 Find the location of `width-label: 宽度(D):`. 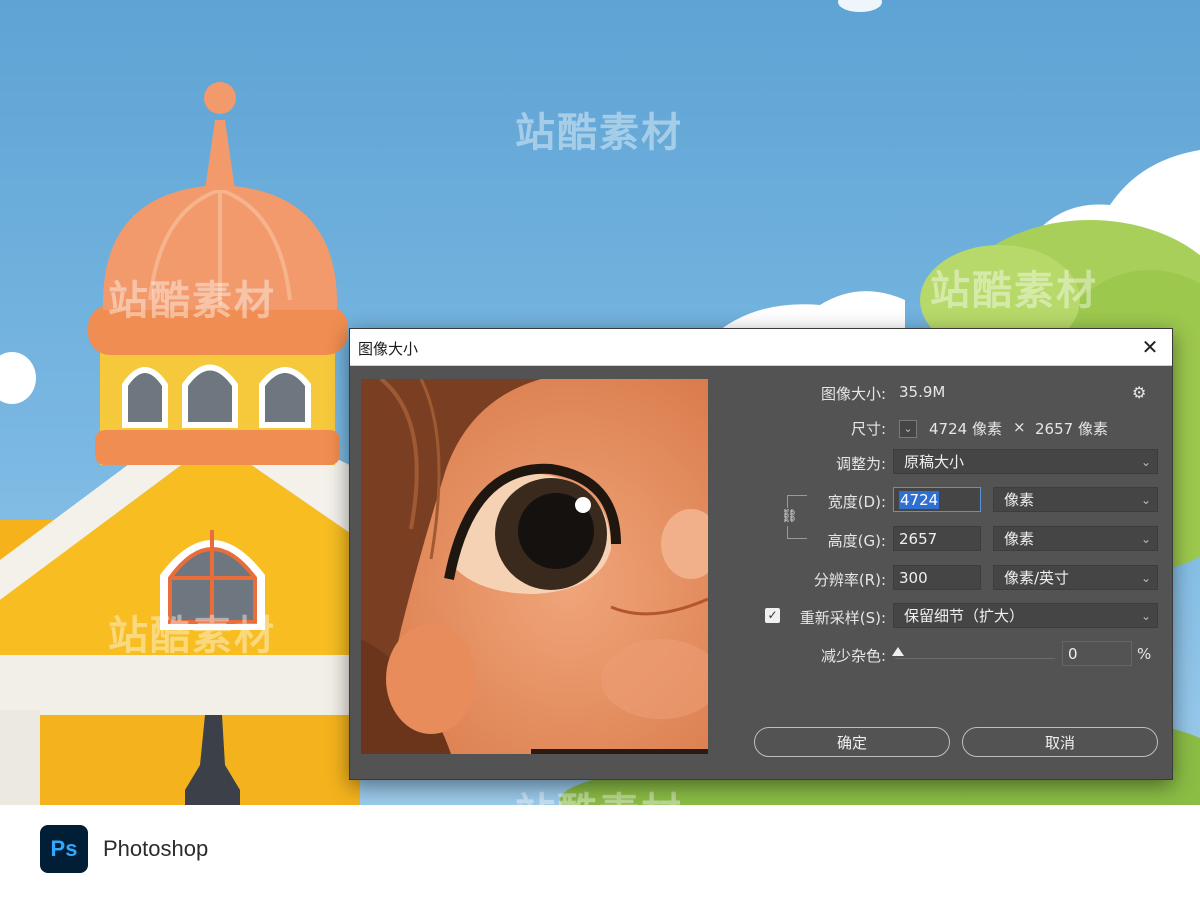

width-label: 宽度(D): is located at coordinates (856, 502).